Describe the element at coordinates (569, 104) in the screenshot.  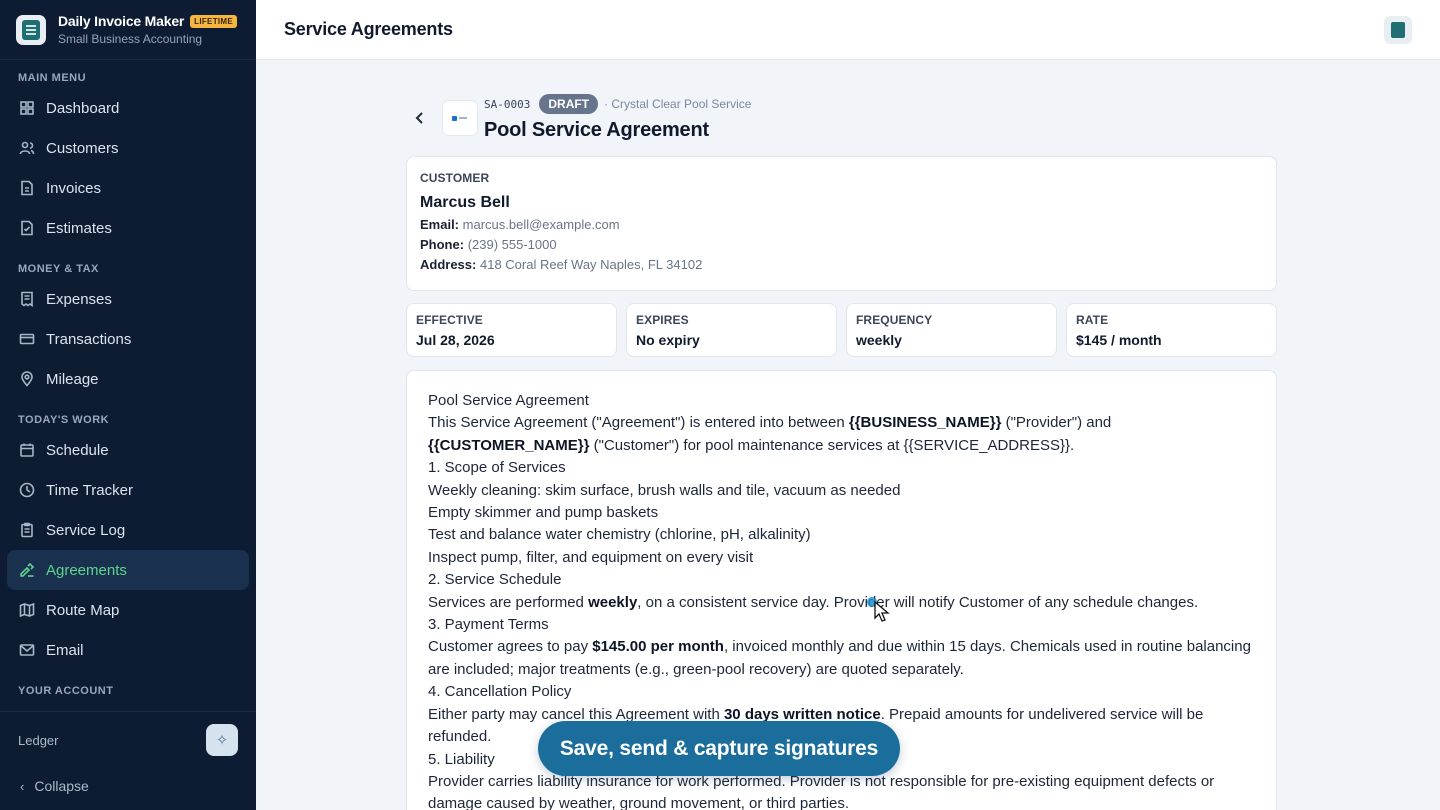
I see `status-badge: DRAFT` at that location.